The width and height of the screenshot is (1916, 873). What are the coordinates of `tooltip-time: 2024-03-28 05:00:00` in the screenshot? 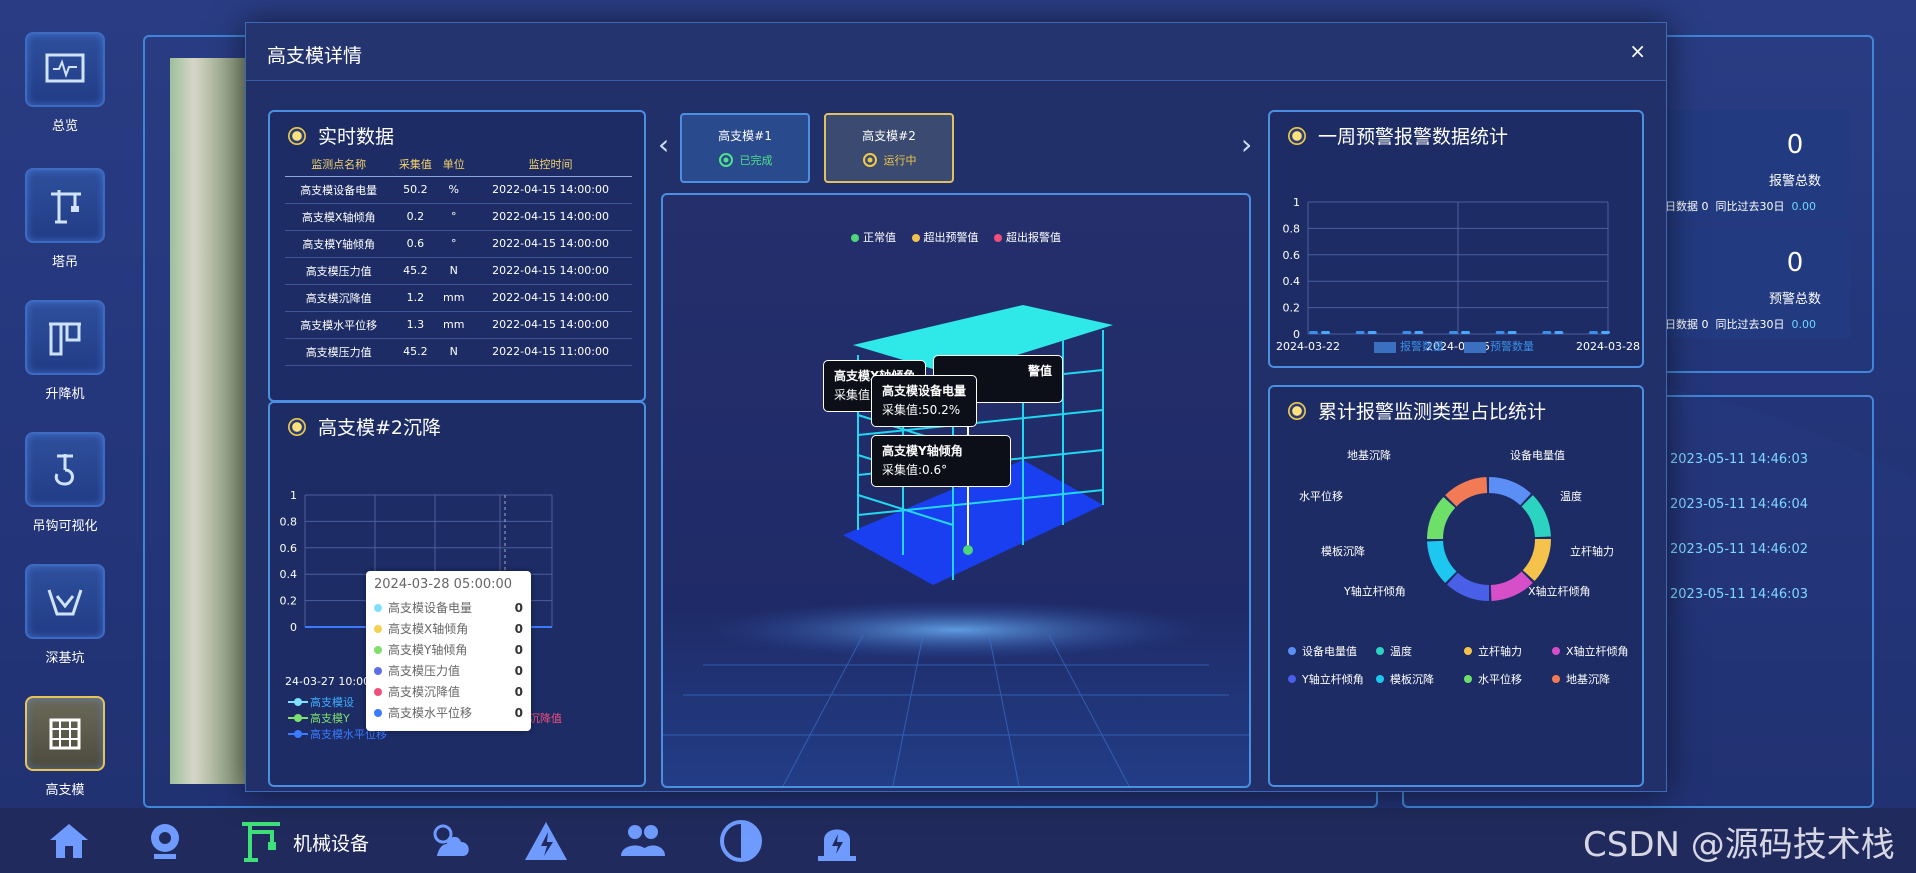 It's located at (443, 584).